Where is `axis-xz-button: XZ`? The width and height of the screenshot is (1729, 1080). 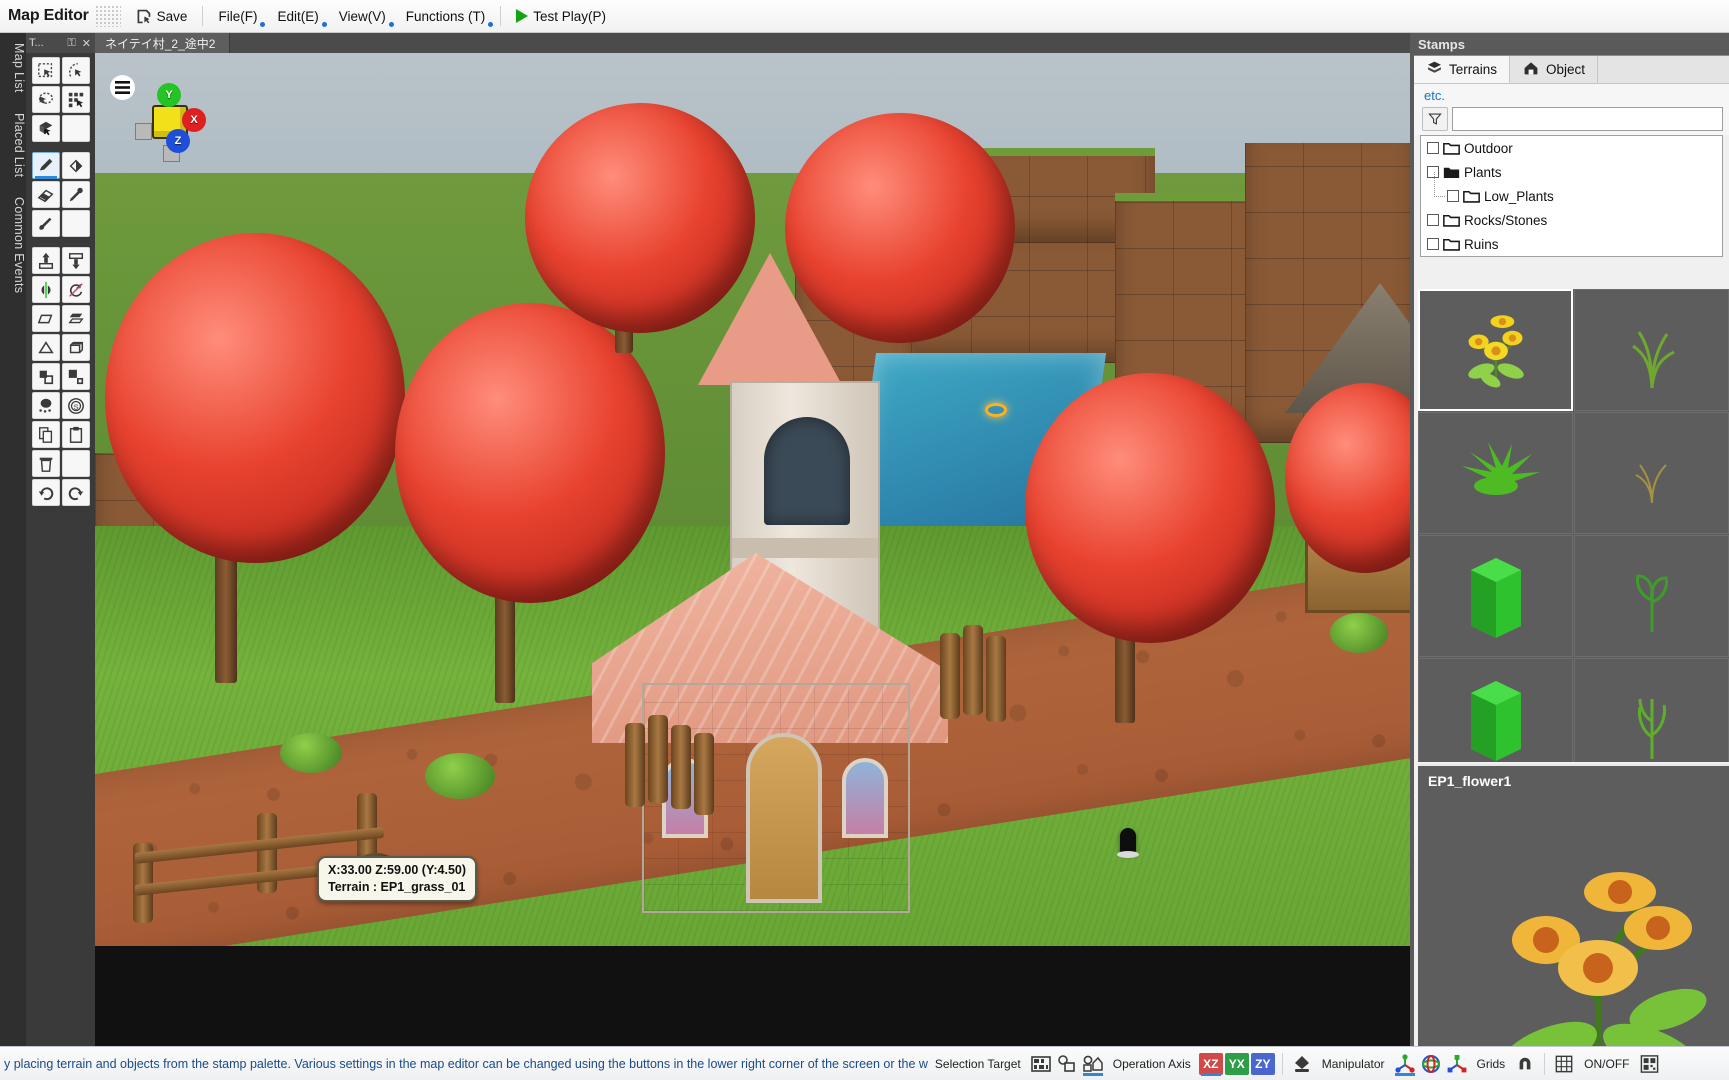
axis-xz-button: XZ is located at coordinates (1211, 1064).